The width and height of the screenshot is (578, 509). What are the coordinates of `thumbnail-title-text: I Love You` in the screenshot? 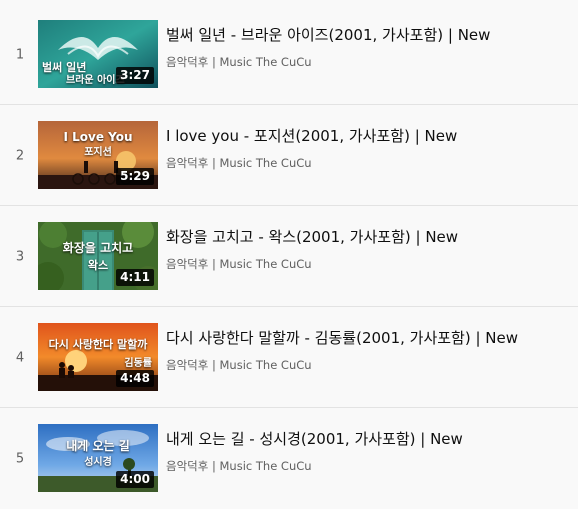 It's located at (98, 137).